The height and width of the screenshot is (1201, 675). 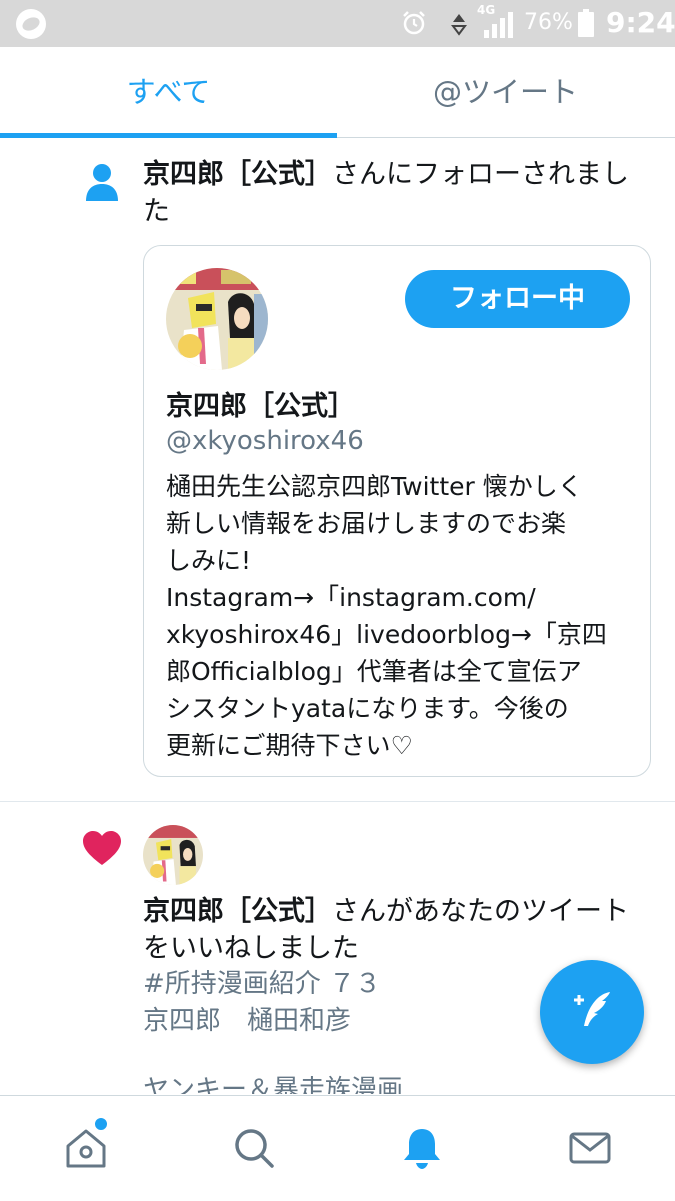 What do you see at coordinates (337, 1148) in the screenshot?
I see `bottom-navigation` at bounding box center [337, 1148].